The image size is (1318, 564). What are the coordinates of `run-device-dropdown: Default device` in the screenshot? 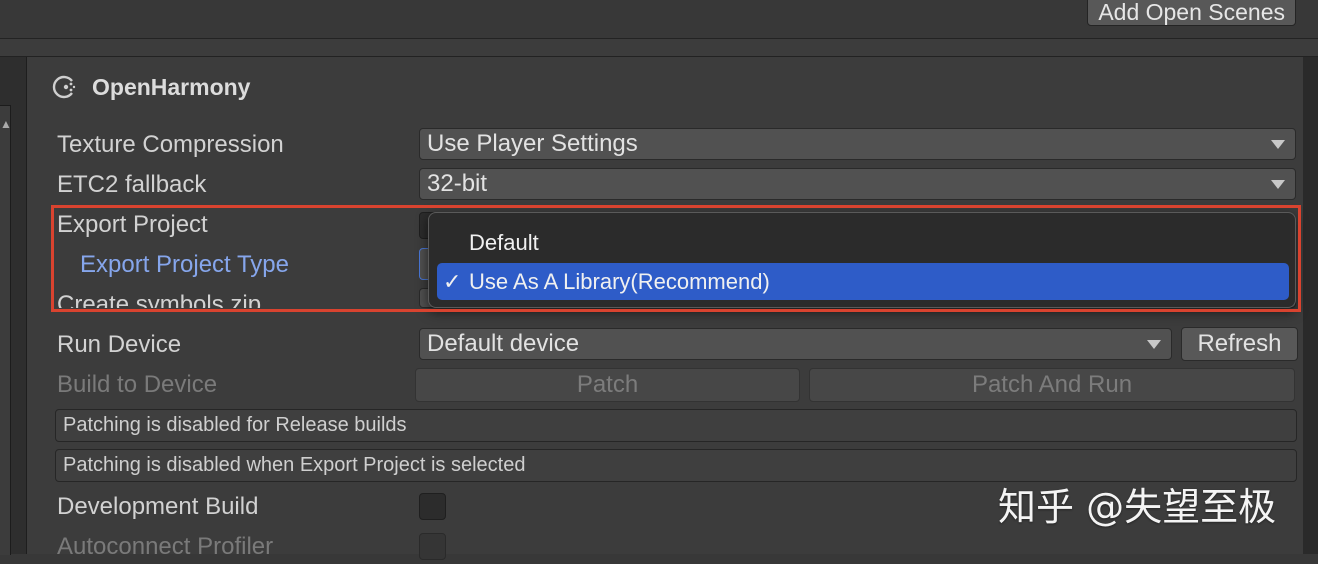 It's located at (795, 344).